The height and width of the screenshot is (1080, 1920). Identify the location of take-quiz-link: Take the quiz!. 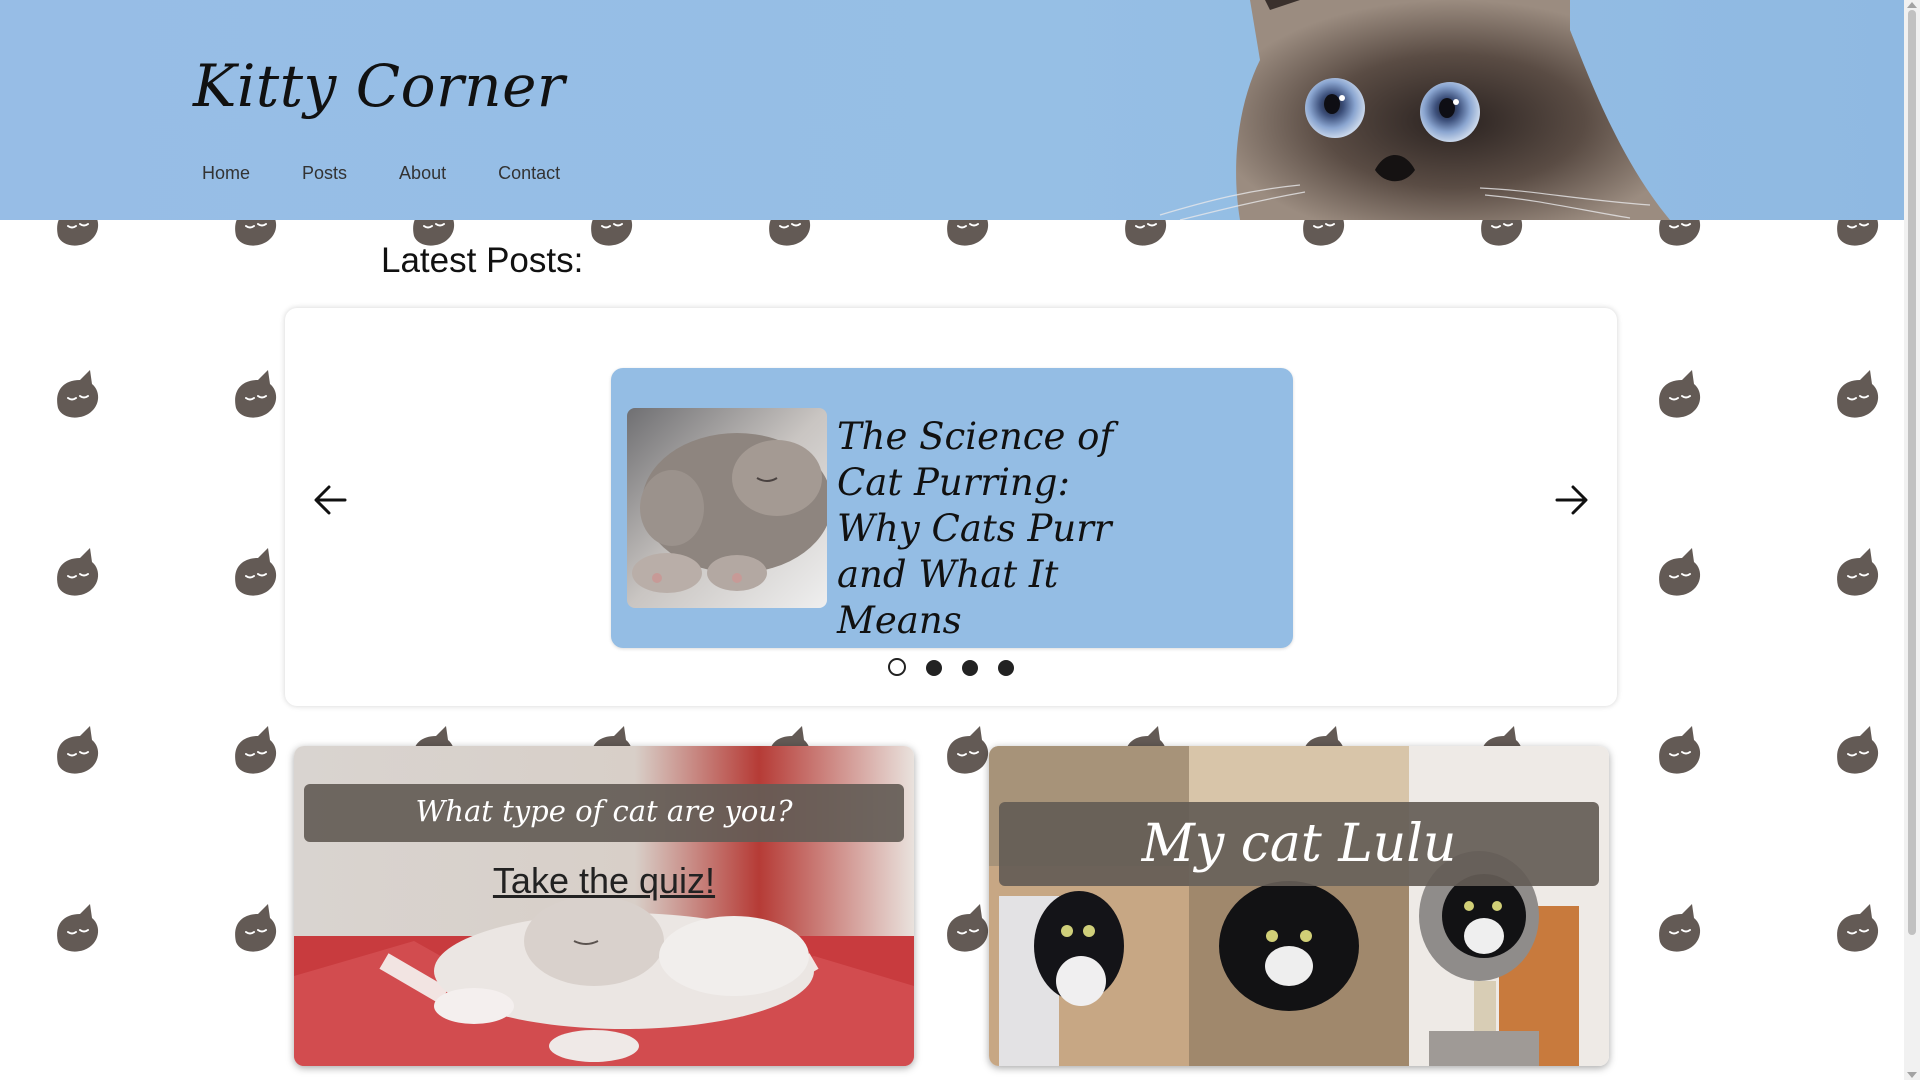
(604, 881).